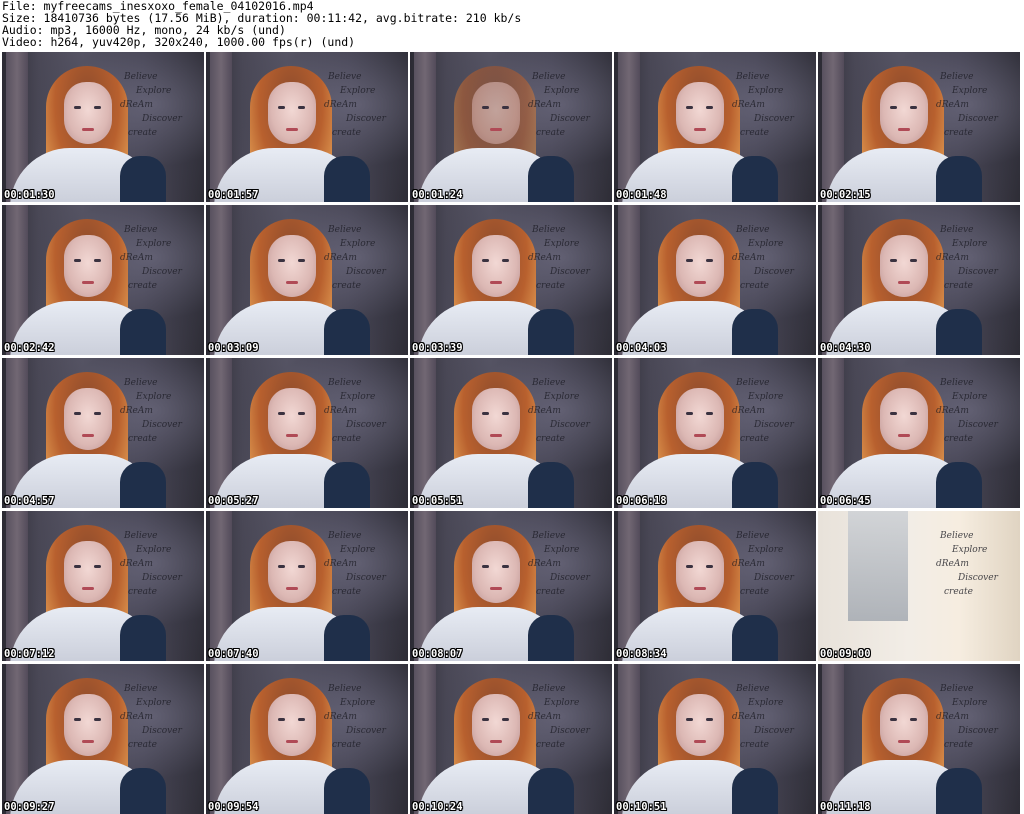 This screenshot has height=814, width=1024. I want to click on timestamp-label: 00:02:15, so click(845, 195).